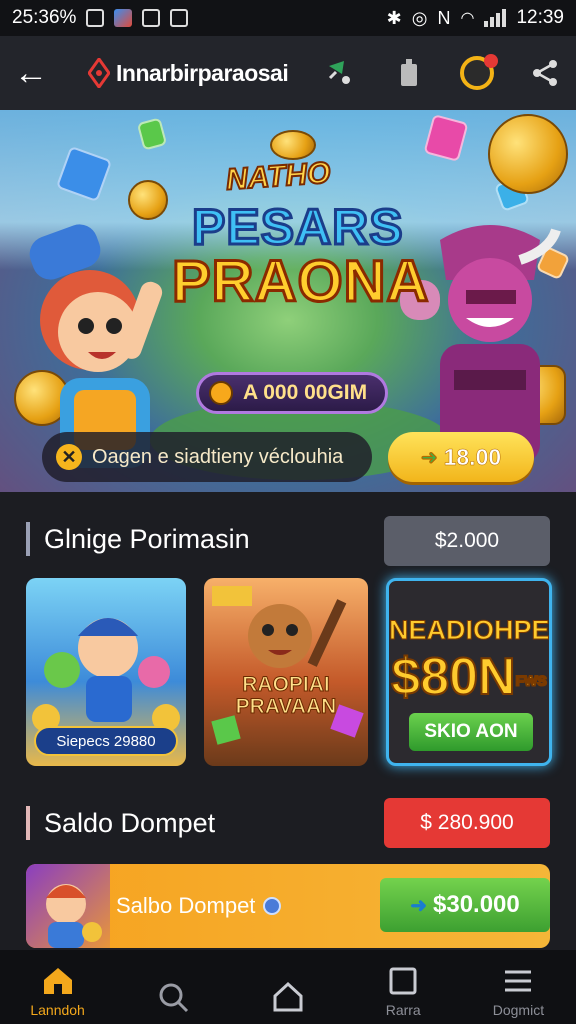 This screenshot has width=576, height=1024. Describe the element at coordinates (409, 73) in the screenshot. I see `wallet-icon` at that location.